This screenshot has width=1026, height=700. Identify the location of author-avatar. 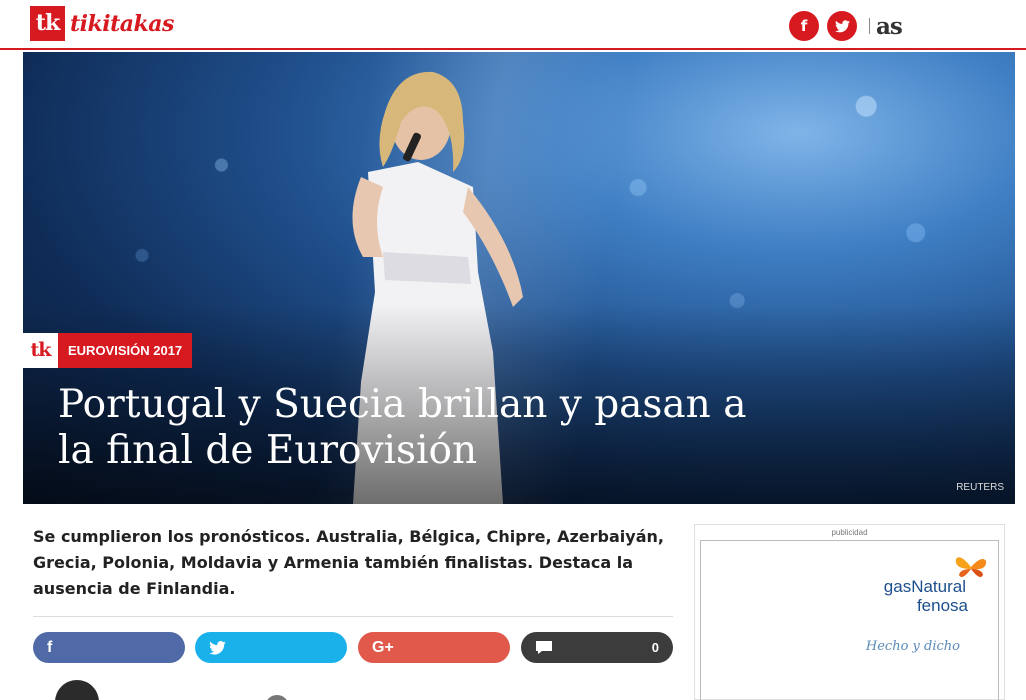
(77, 690).